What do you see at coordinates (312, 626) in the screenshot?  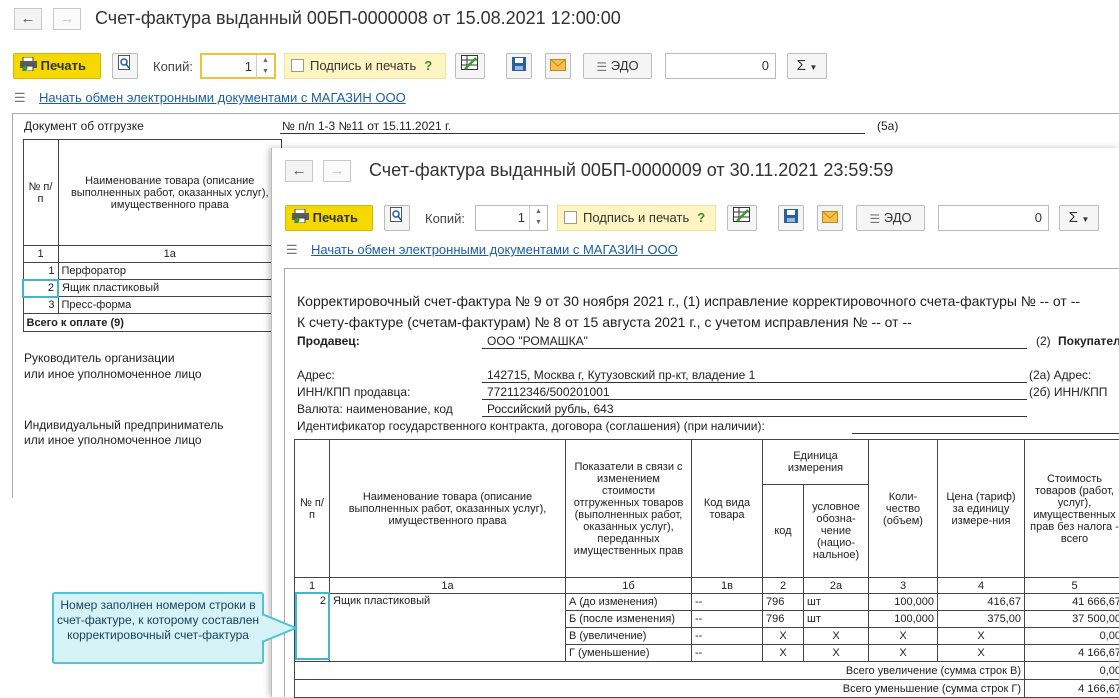 I see `item-num-highlight` at bounding box center [312, 626].